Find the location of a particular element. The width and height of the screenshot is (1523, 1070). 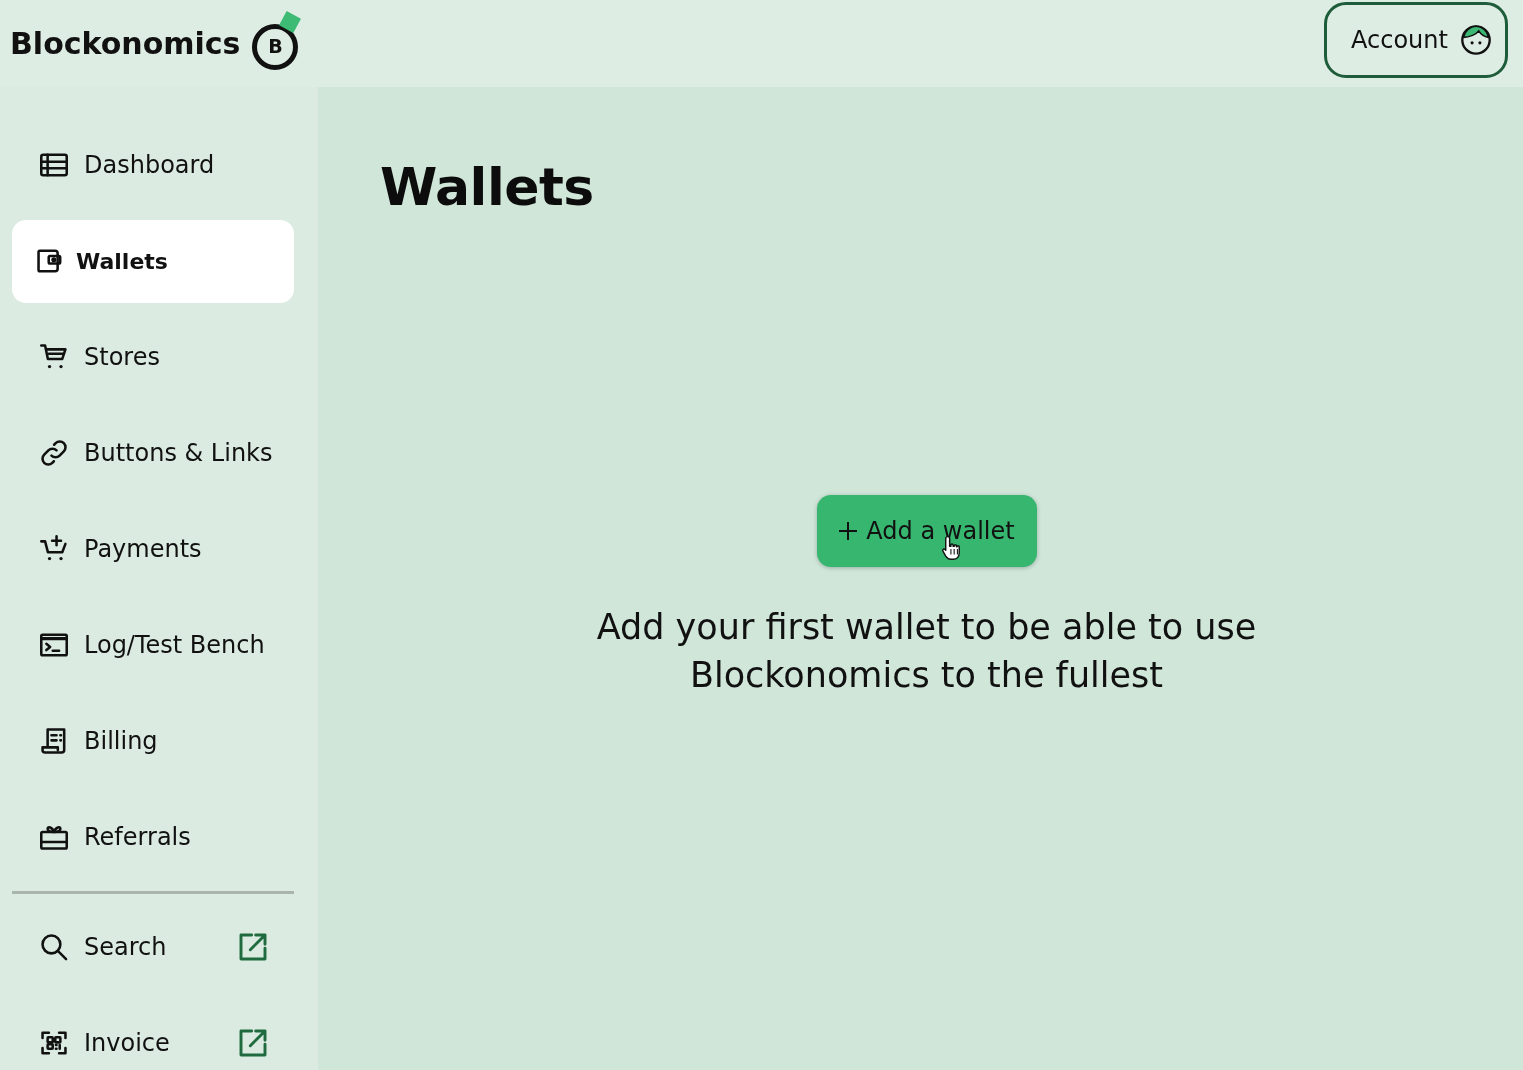

cart-plus-icon is located at coordinates (54, 549).